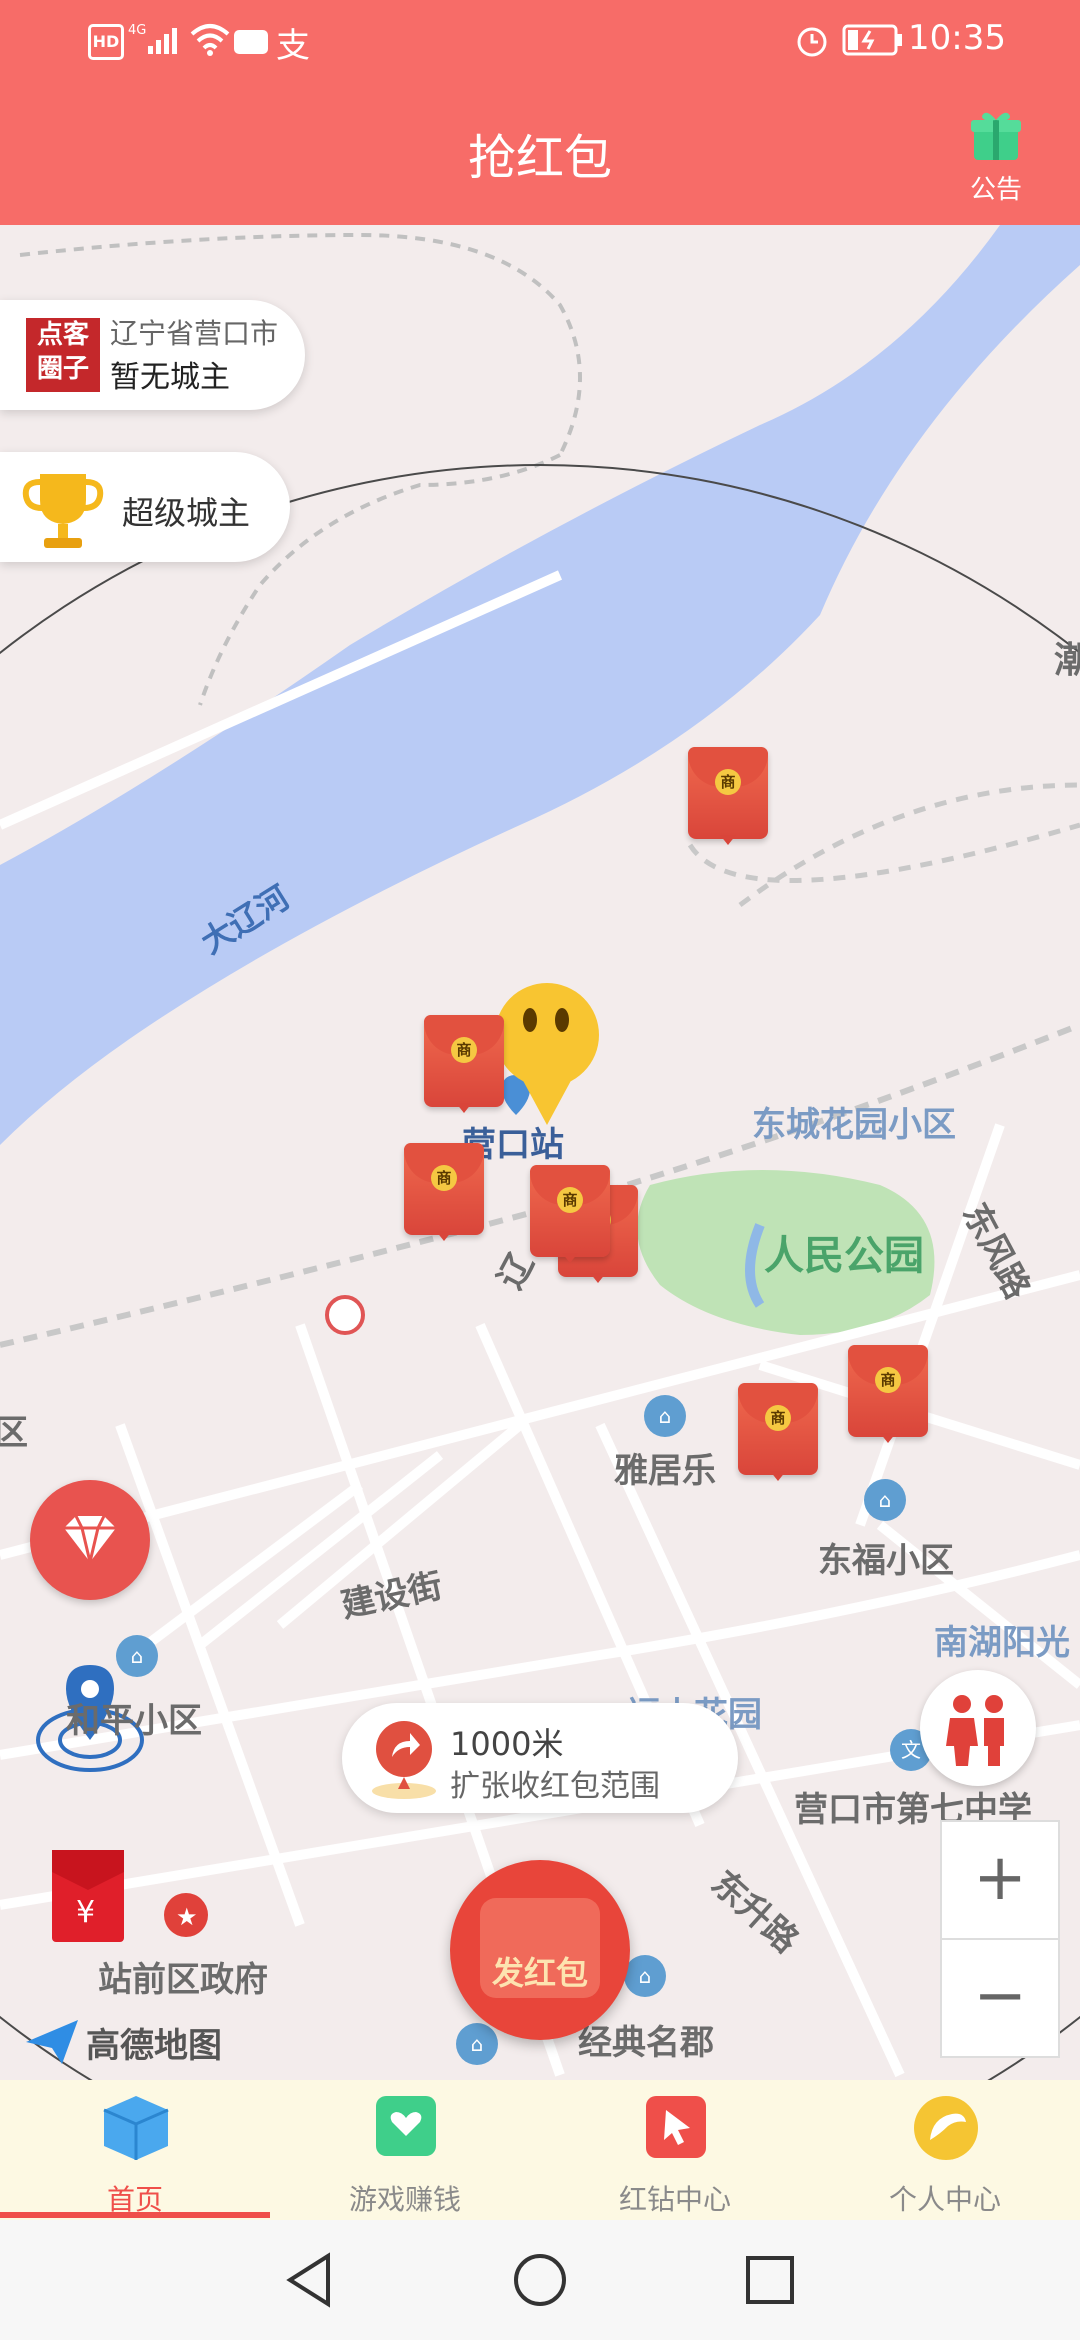 This screenshot has height=2340, width=1080. Describe the element at coordinates (844, 1256) in the screenshot. I see `park-label: 人民公园` at that location.